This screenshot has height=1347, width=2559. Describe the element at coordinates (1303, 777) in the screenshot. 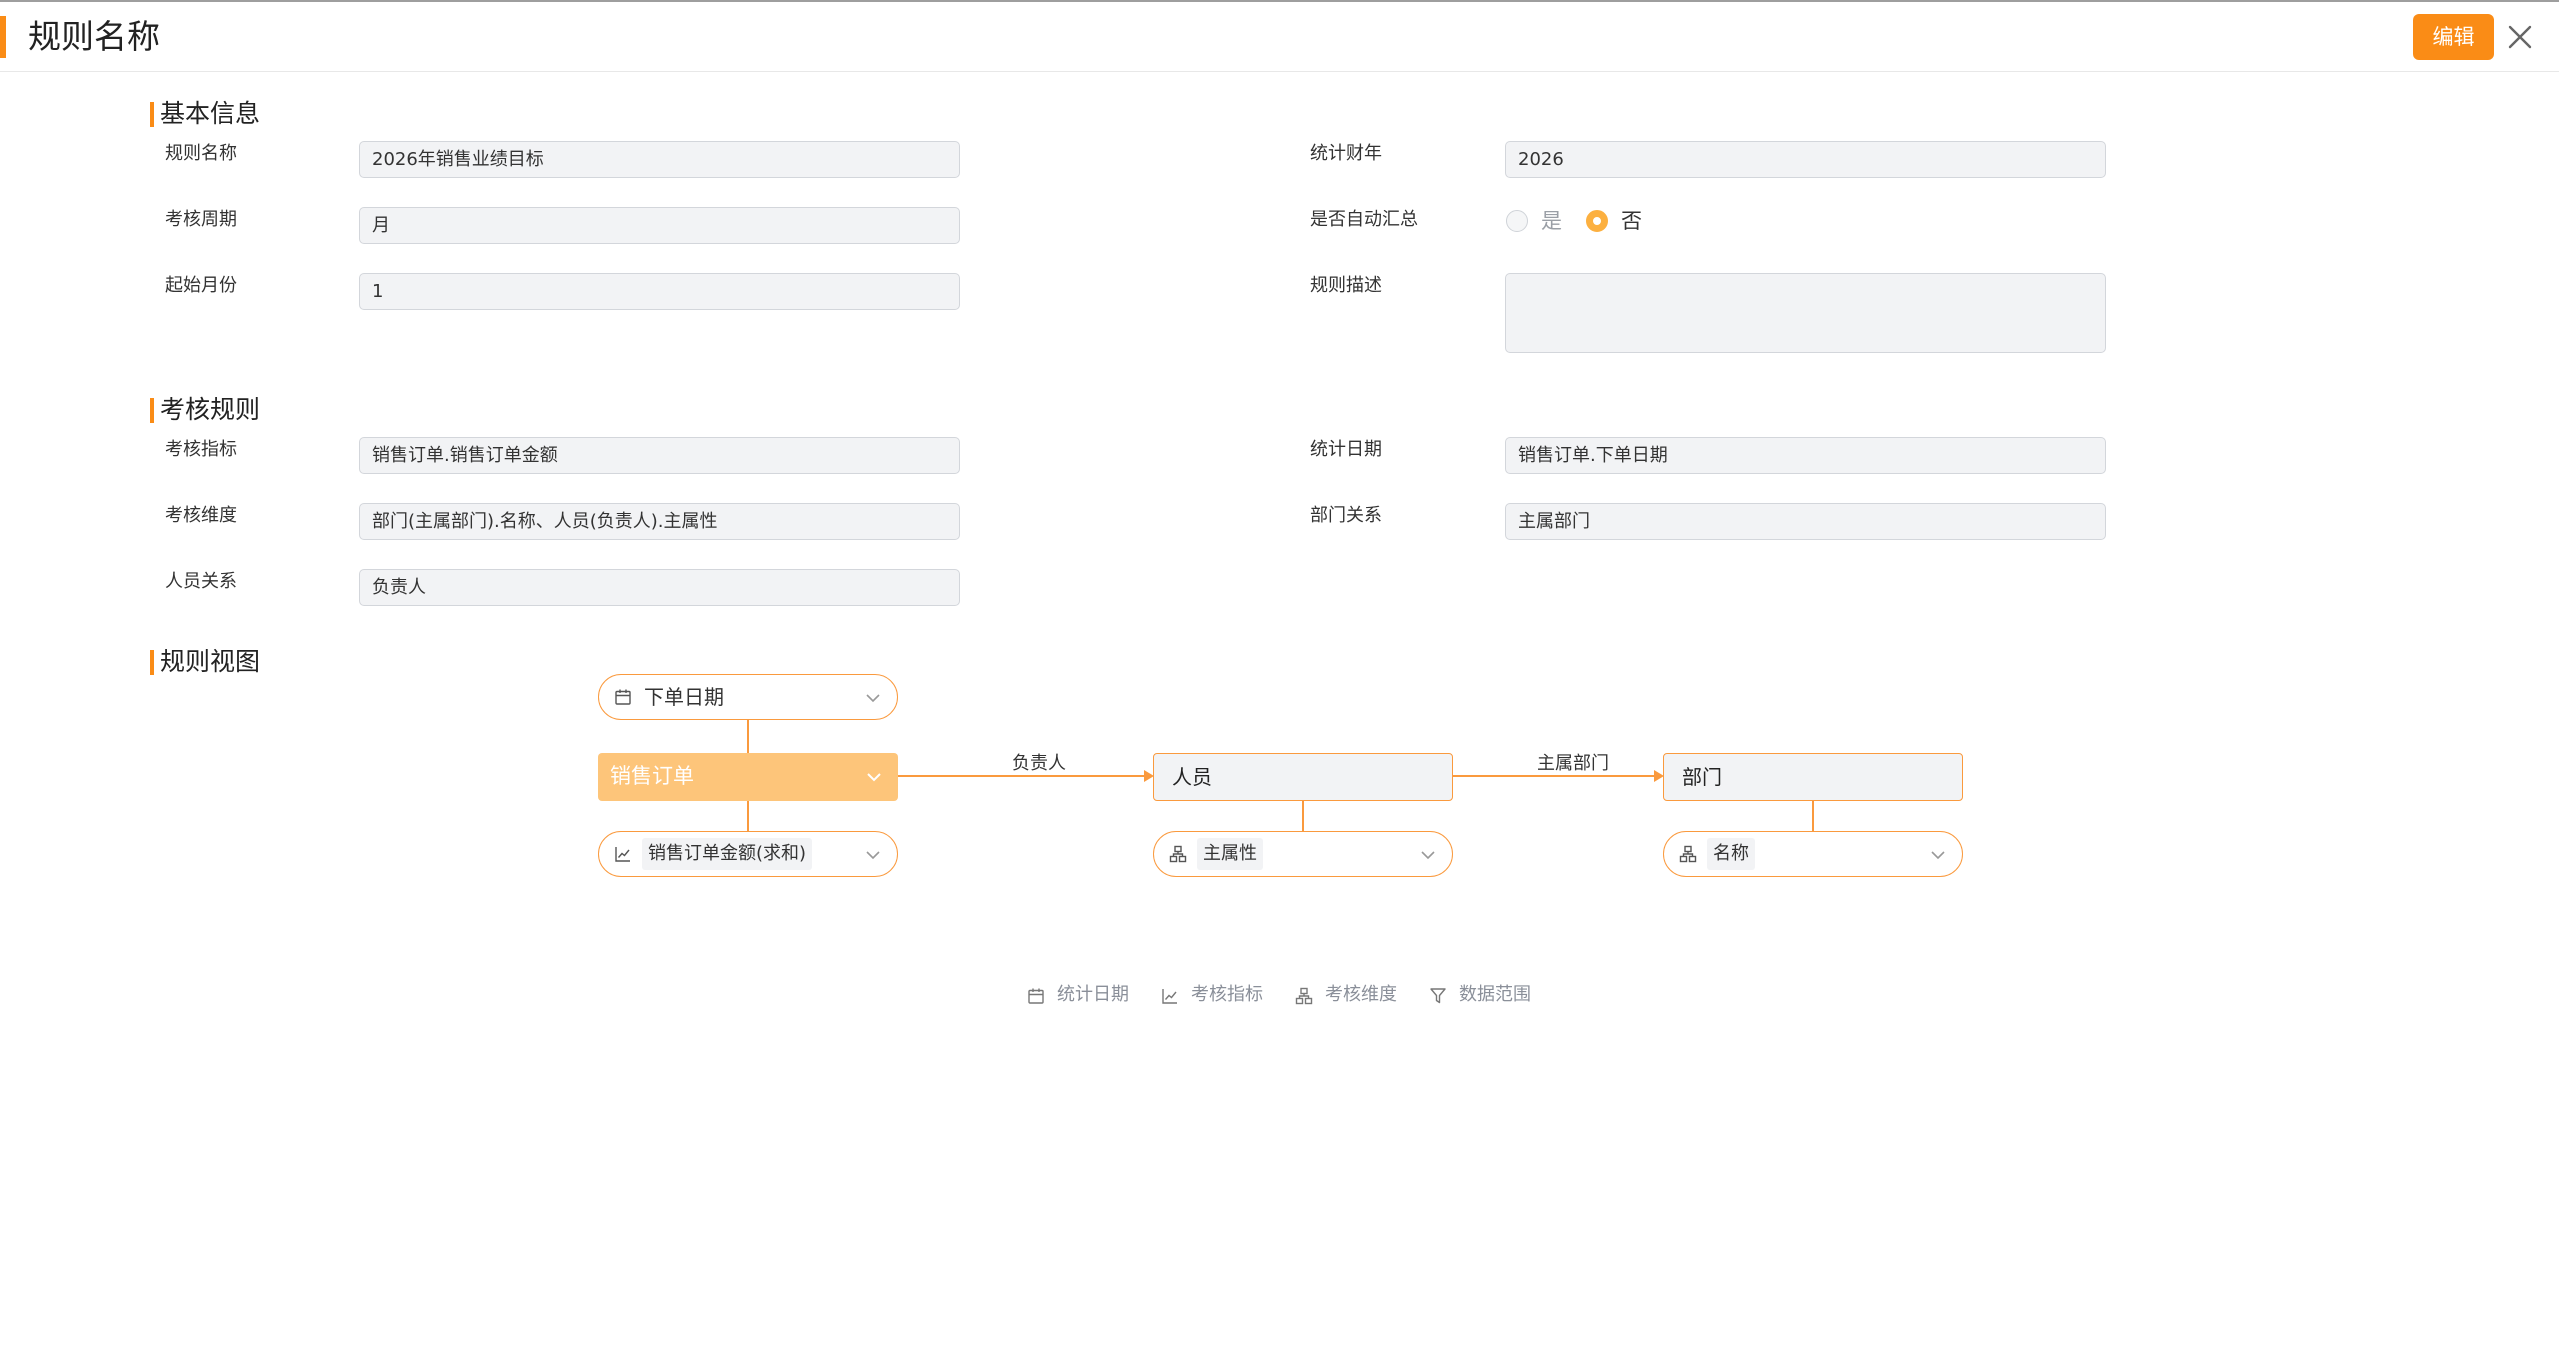

I see `person-entity-node: 人员` at that location.